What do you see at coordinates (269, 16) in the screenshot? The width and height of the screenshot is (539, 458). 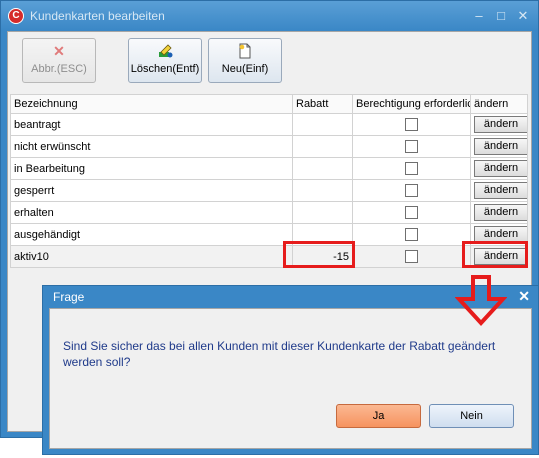 I see `title-bar: C Kundenkarten bearbeiten – □ ✕` at bounding box center [269, 16].